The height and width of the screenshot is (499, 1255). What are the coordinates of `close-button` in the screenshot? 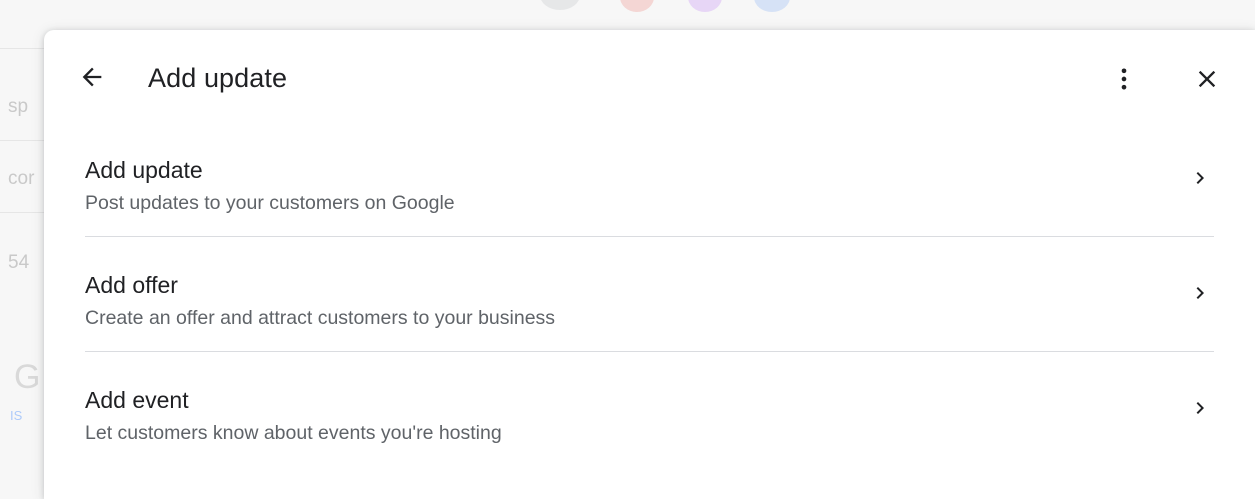 It's located at (1207, 79).